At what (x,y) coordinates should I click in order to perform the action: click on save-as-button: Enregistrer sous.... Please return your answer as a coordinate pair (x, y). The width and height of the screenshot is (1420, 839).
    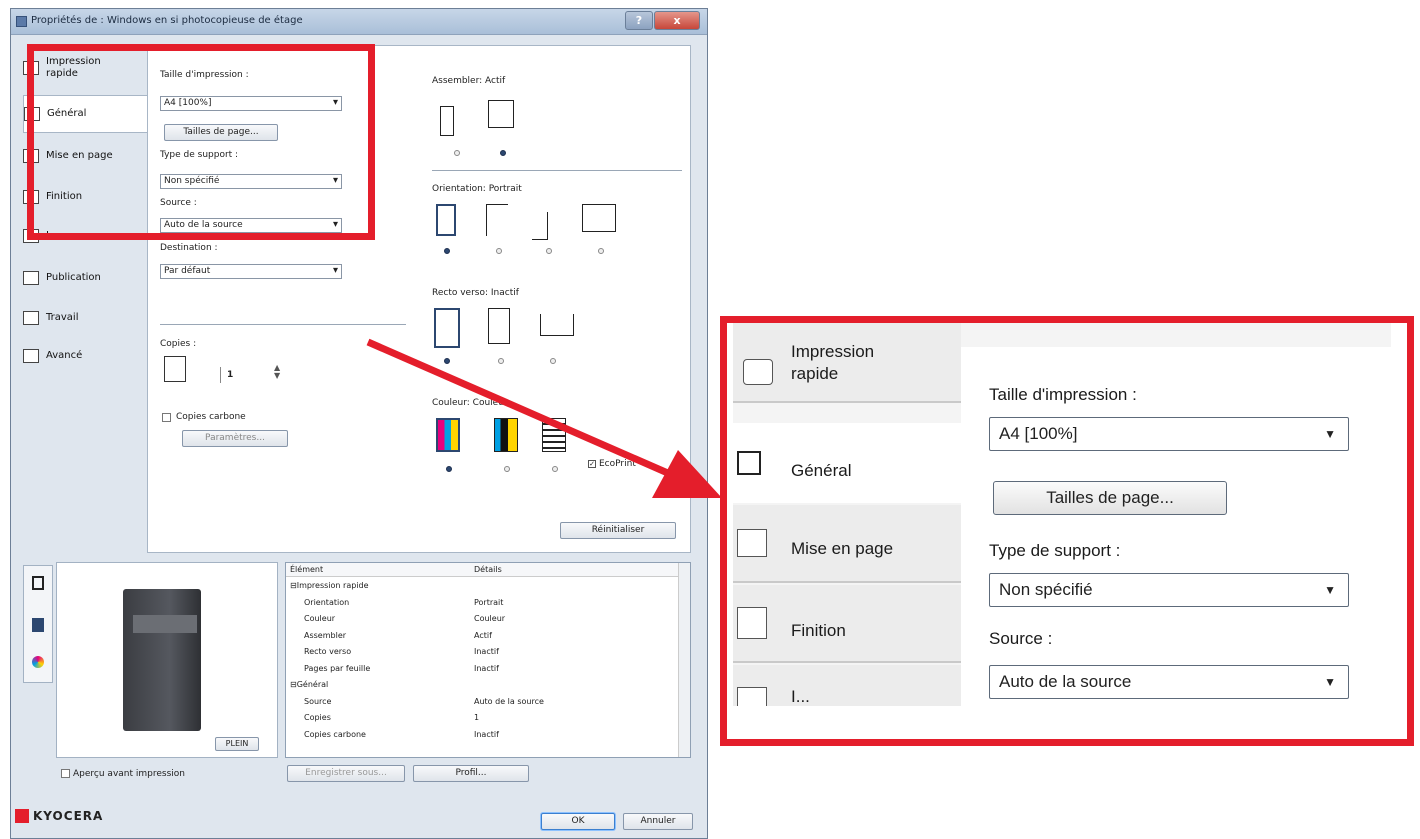
    Looking at the image, I should click on (346, 773).